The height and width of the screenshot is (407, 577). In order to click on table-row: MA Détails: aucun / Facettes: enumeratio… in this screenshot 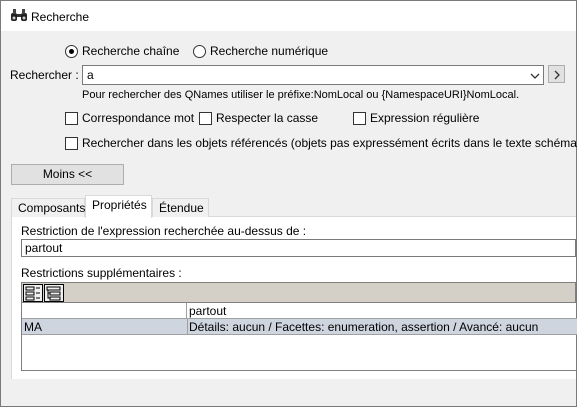, I will do `click(299, 327)`.